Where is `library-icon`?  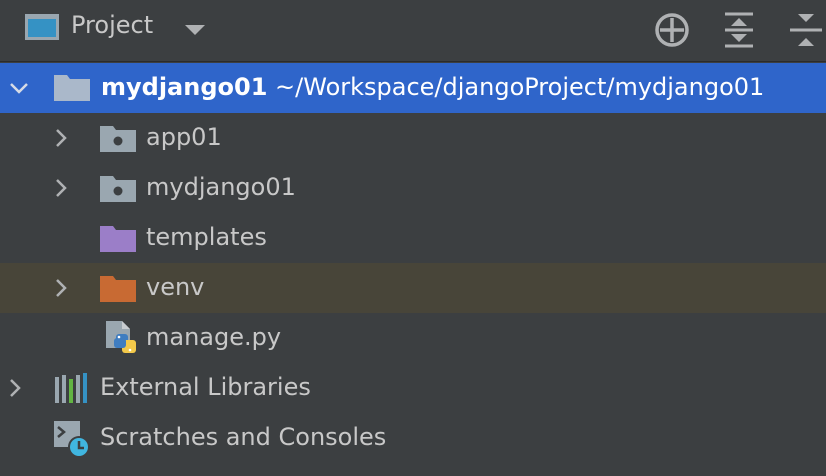 library-icon is located at coordinates (71, 388).